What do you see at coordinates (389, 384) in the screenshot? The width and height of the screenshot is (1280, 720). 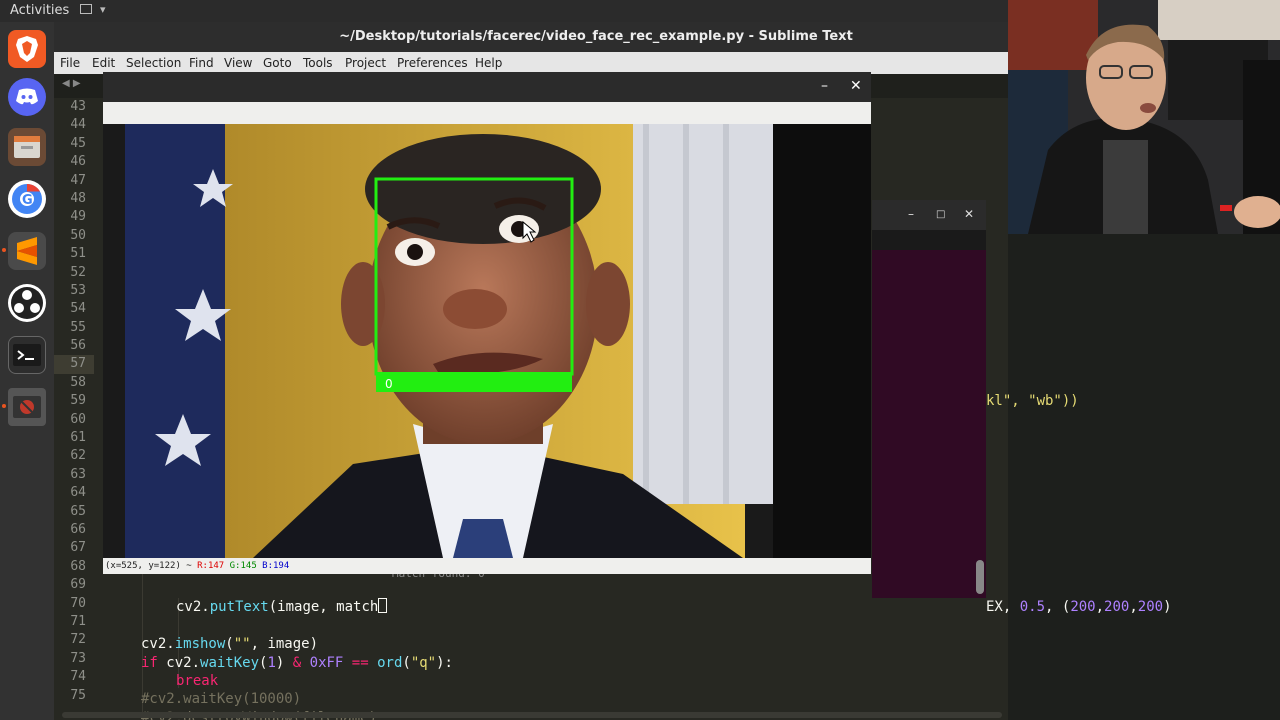 I see `face-label-text: 0` at bounding box center [389, 384].